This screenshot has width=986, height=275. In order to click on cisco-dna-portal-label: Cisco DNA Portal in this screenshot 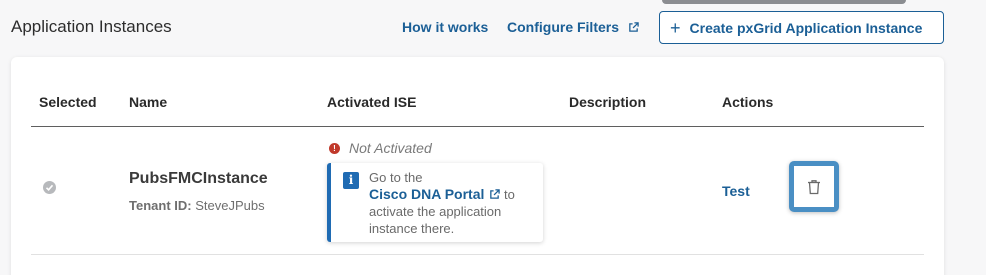, I will do `click(427, 194)`.